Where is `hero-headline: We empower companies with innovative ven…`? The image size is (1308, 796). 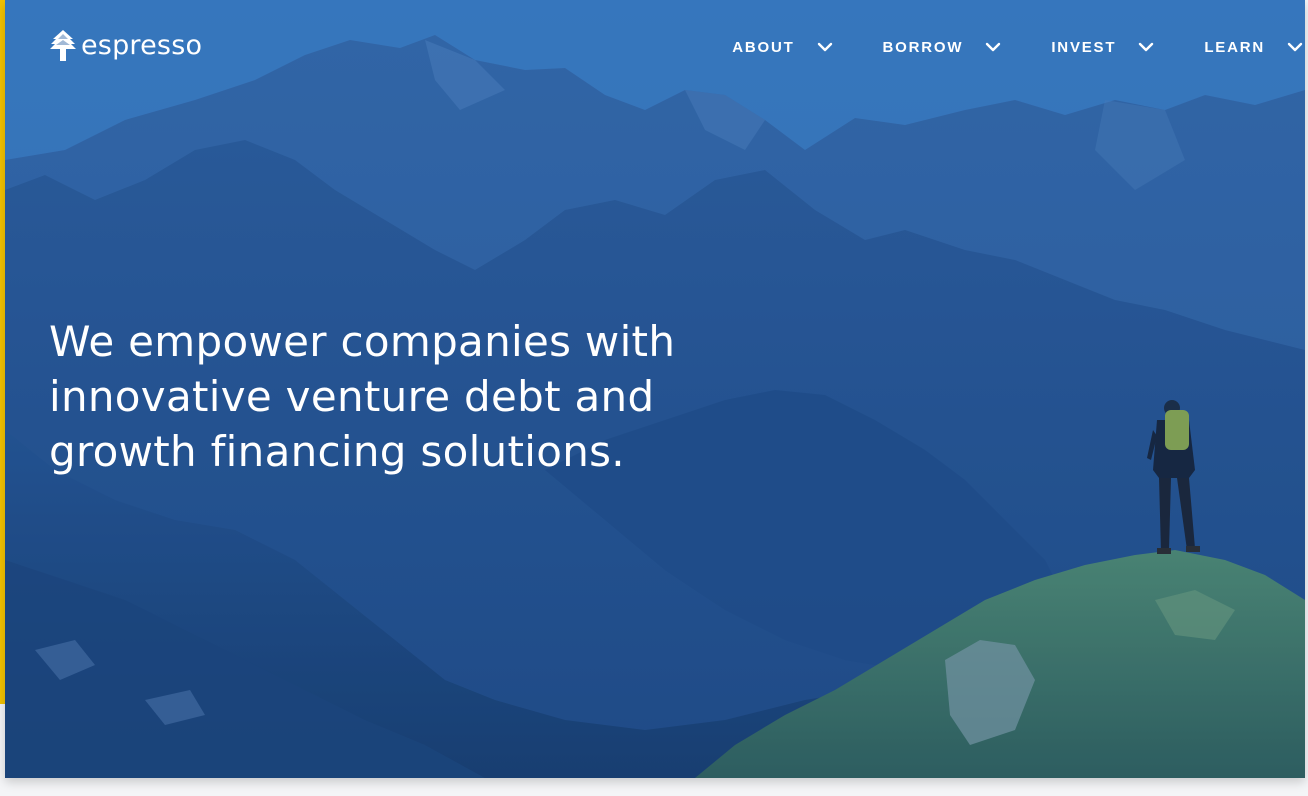
hero-headline: We empower companies with innovative ven… is located at coordinates (399, 396).